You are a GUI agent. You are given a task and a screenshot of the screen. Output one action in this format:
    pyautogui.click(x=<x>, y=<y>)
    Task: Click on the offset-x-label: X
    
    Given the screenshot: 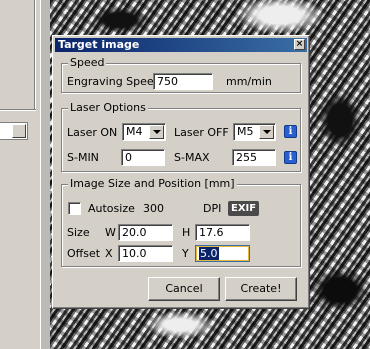 What is the action you would take?
    pyautogui.click(x=109, y=253)
    